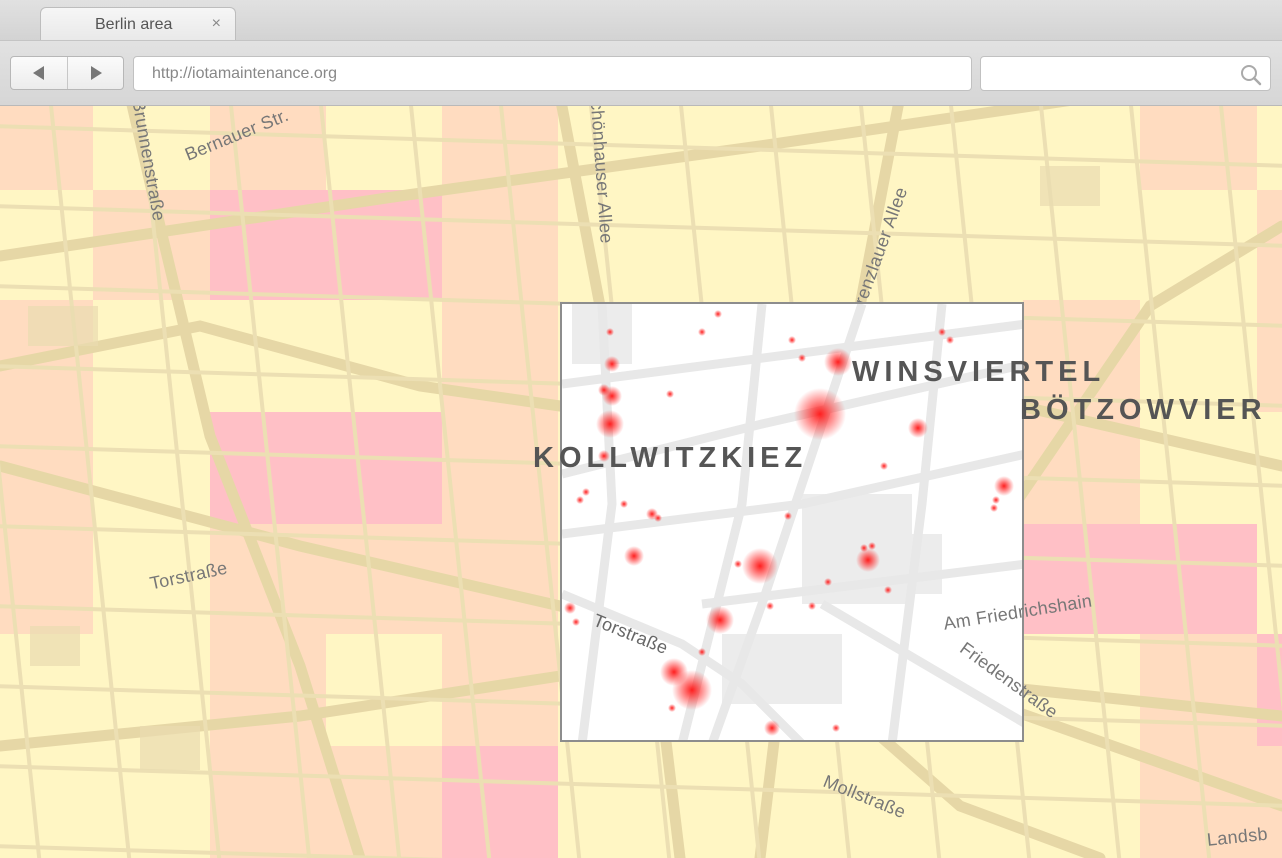 The width and height of the screenshot is (1282, 858). Describe the element at coordinates (670, 458) in the screenshot. I see `district-label-kollwitzkiez: KOLLWITZKIEZ` at that location.